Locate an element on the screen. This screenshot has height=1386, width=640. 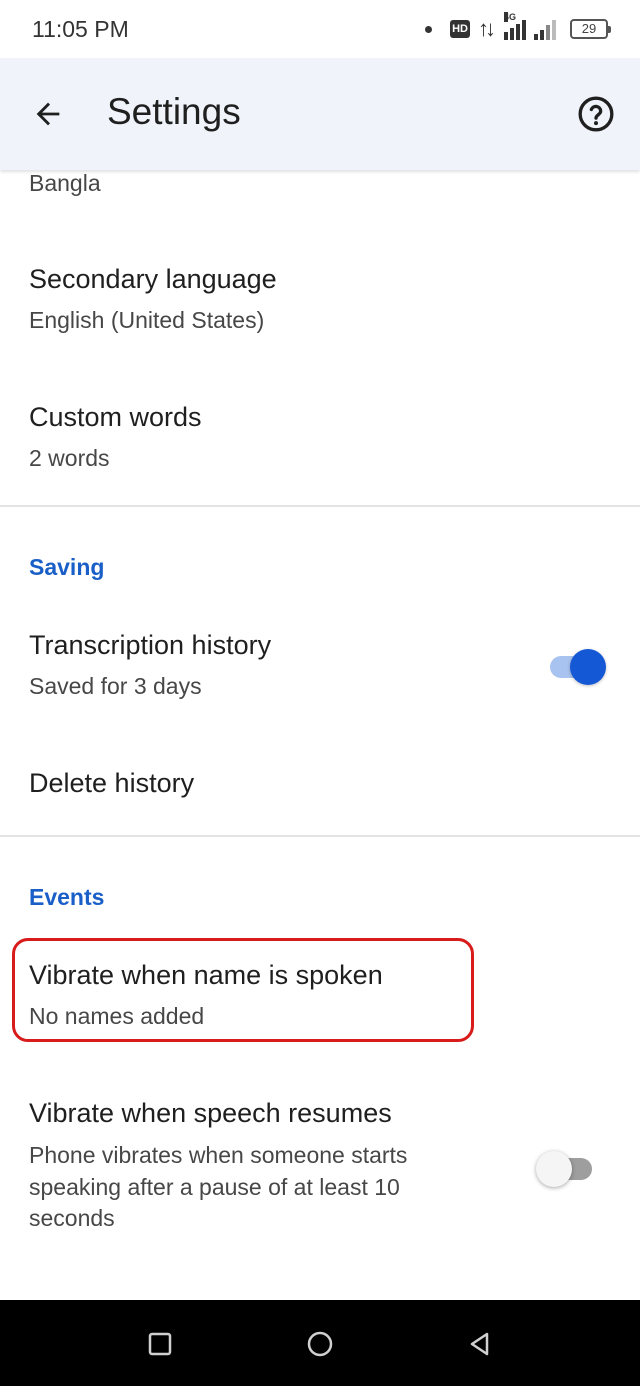
app-bar: Settings is located at coordinates (320, 114).